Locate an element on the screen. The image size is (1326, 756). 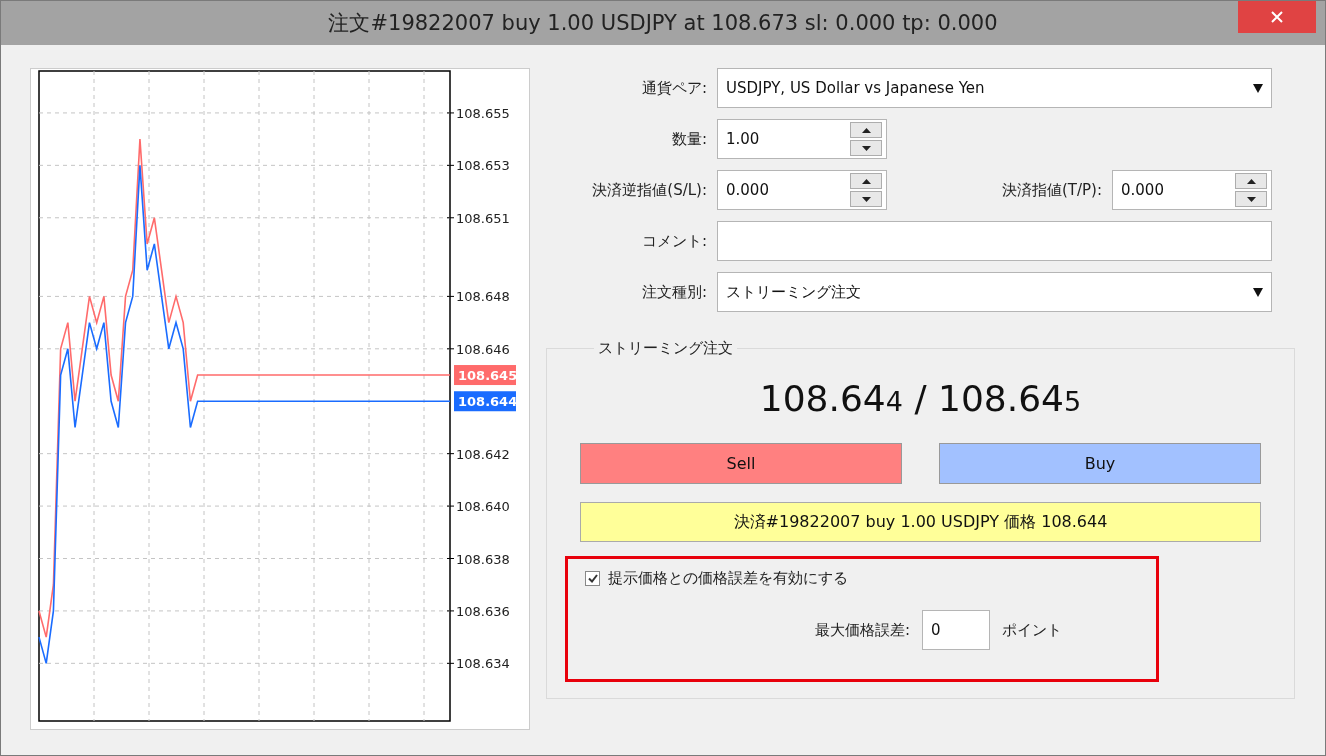
unit-label: ポイント is located at coordinates (1032, 630).